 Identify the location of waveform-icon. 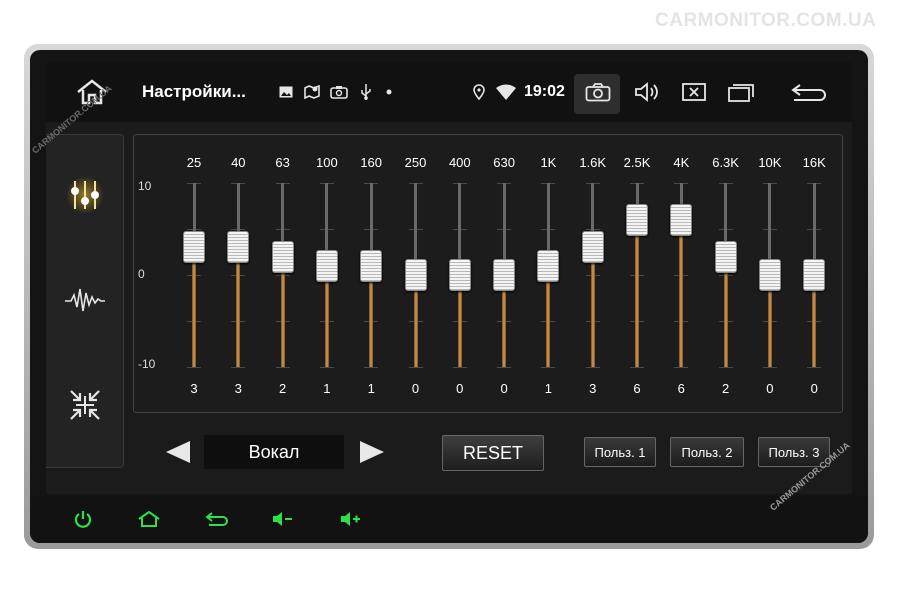
(84, 300).